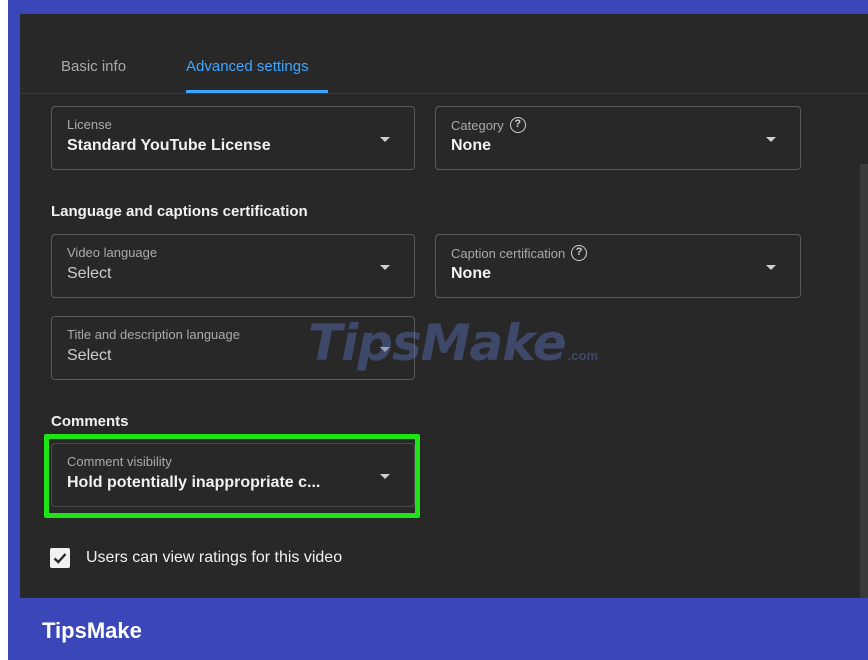  I want to click on tab-advanced-settings: Advanced settings, so click(247, 66).